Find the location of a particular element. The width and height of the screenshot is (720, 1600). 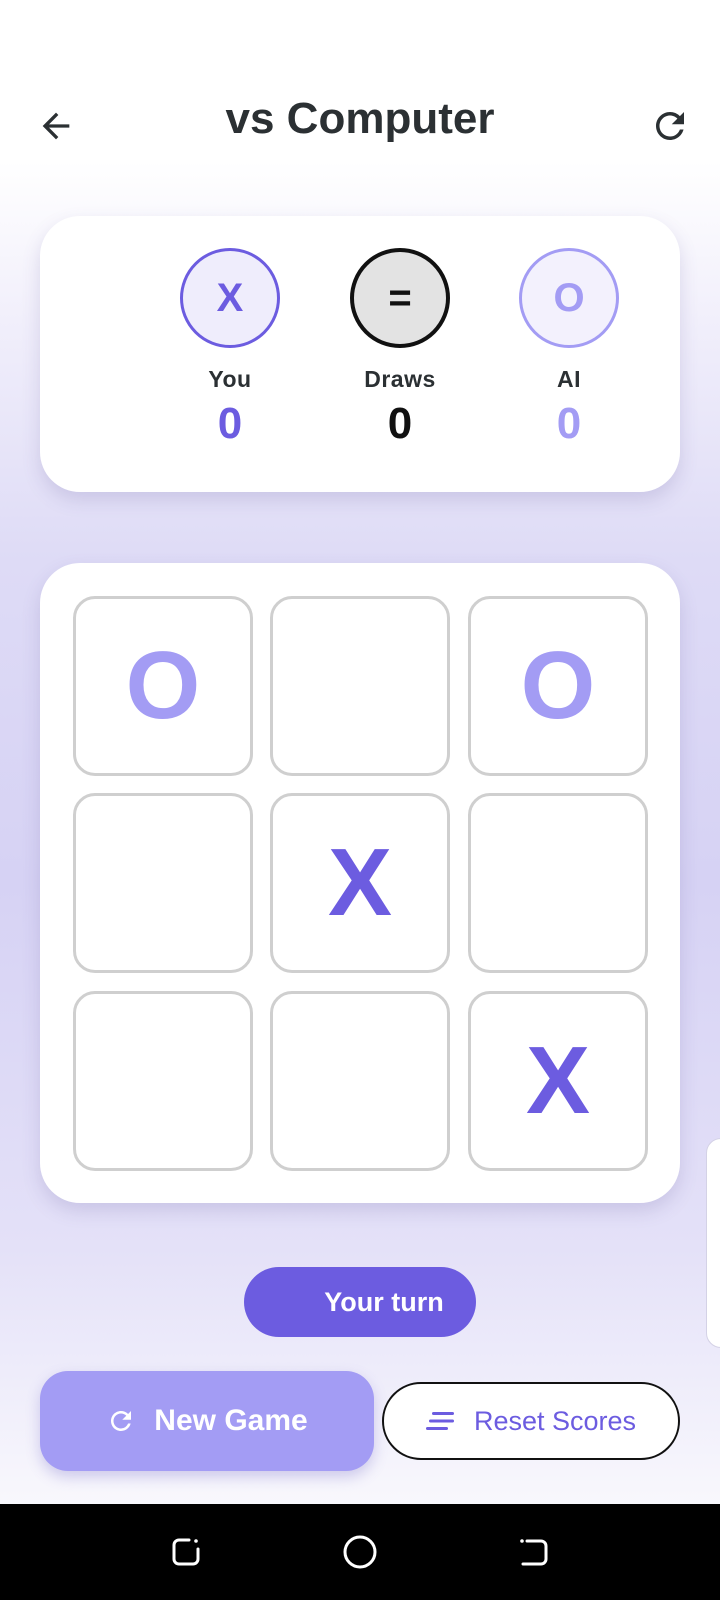

new-game-button: New Game is located at coordinates (207, 1421).